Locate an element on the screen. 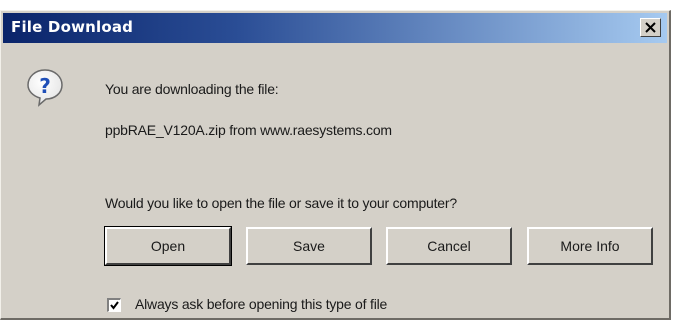 The image size is (673, 326). more-info-button: More Info is located at coordinates (590, 246).